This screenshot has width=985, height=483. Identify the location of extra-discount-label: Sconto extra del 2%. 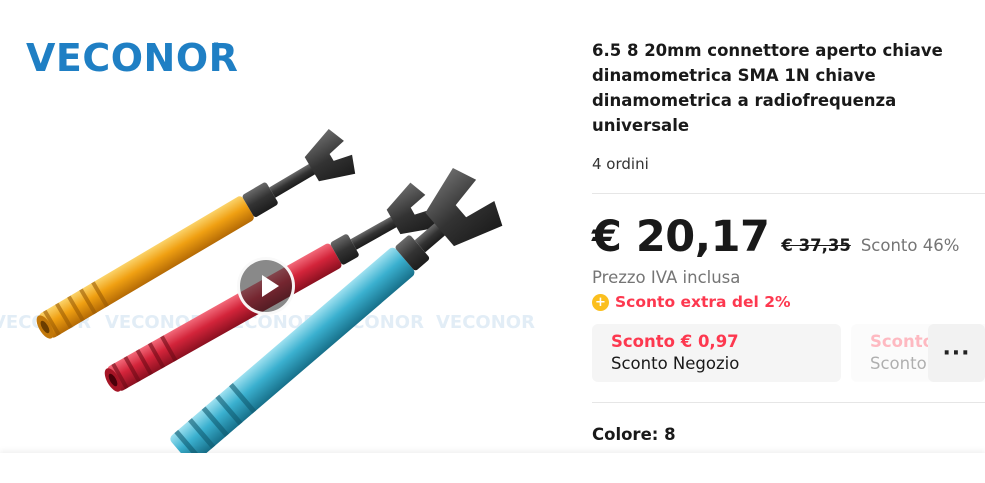
(703, 302).